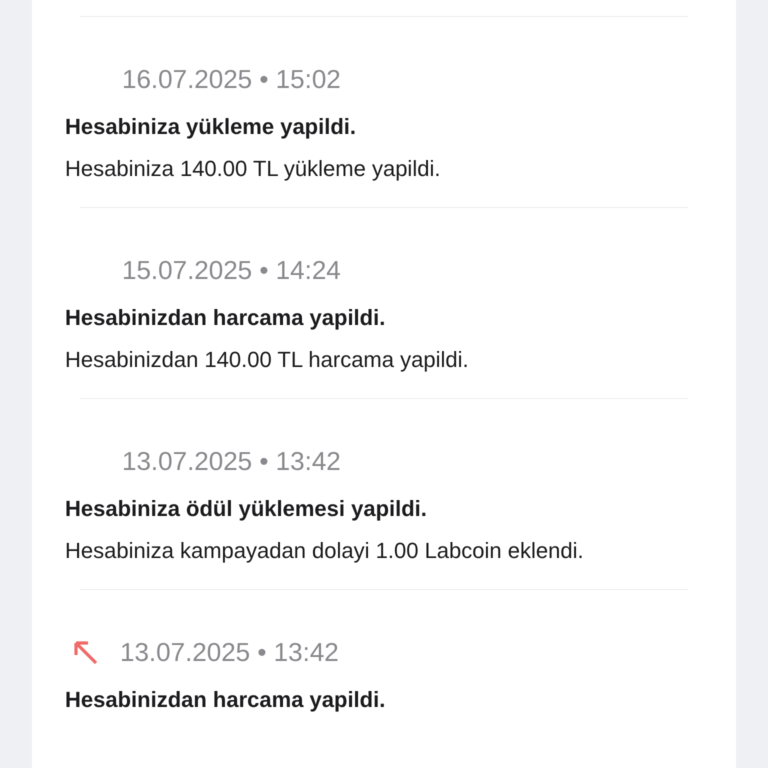  I want to click on notification-date: 15.07.2025 • 14:24, so click(231, 270).